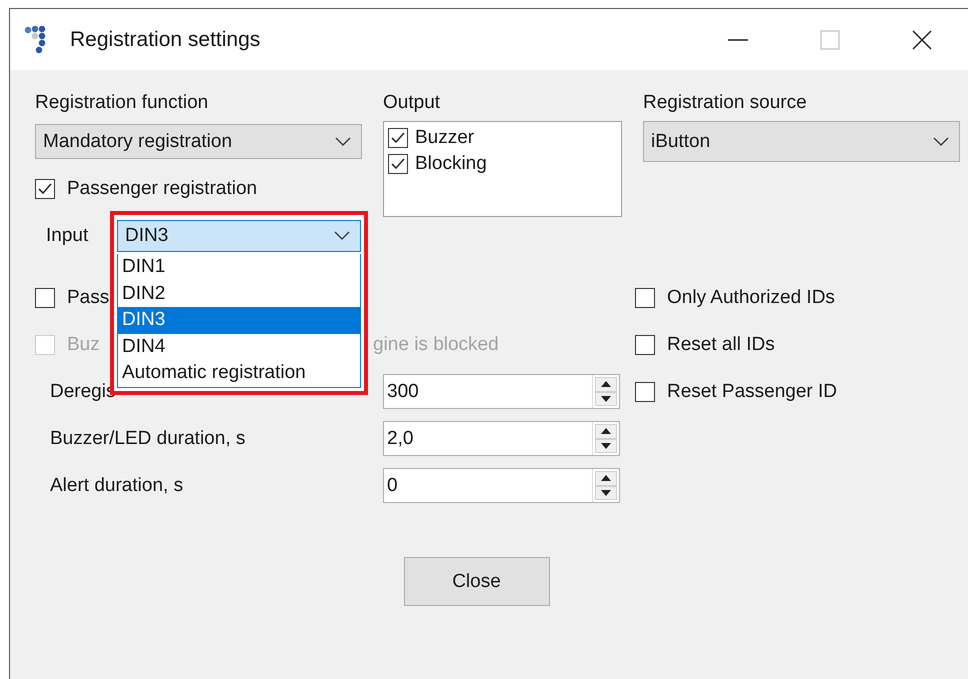 This screenshot has height=679, width=968. I want to click on dropdown-option: Automatic registration, so click(239, 373).